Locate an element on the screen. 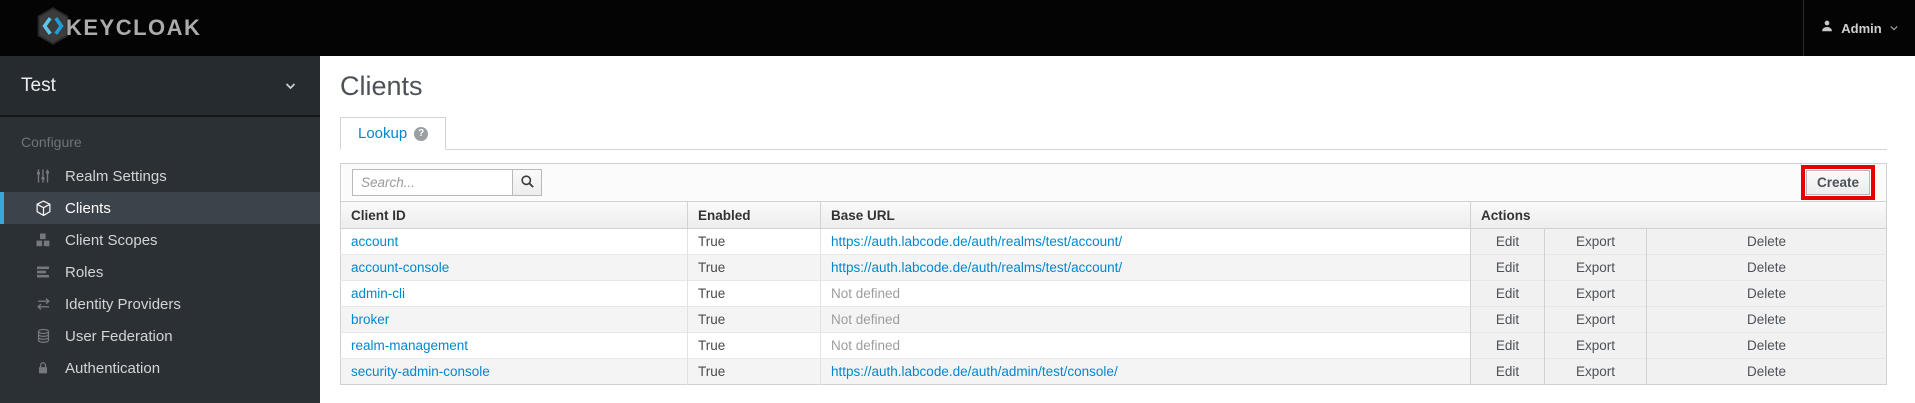  sidebar-item-roles: Roles is located at coordinates (160, 272).